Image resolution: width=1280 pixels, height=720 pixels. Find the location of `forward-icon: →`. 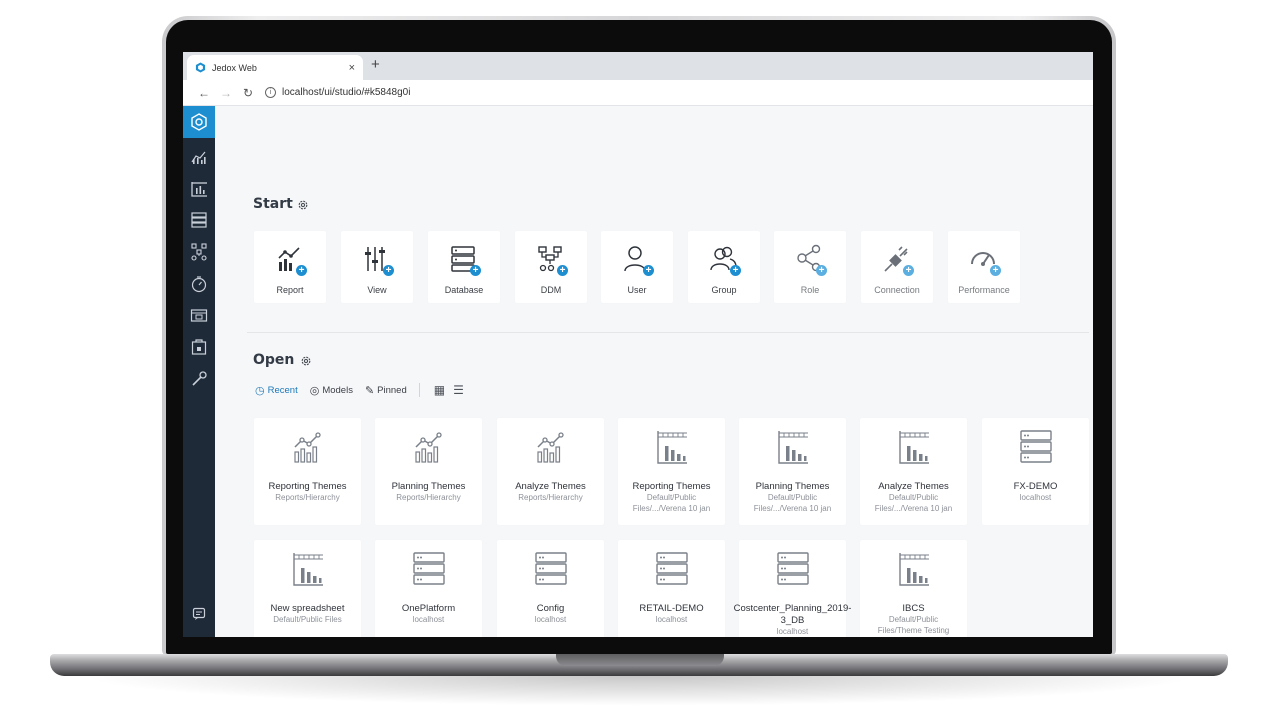

forward-icon: → is located at coordinates (226, 93).